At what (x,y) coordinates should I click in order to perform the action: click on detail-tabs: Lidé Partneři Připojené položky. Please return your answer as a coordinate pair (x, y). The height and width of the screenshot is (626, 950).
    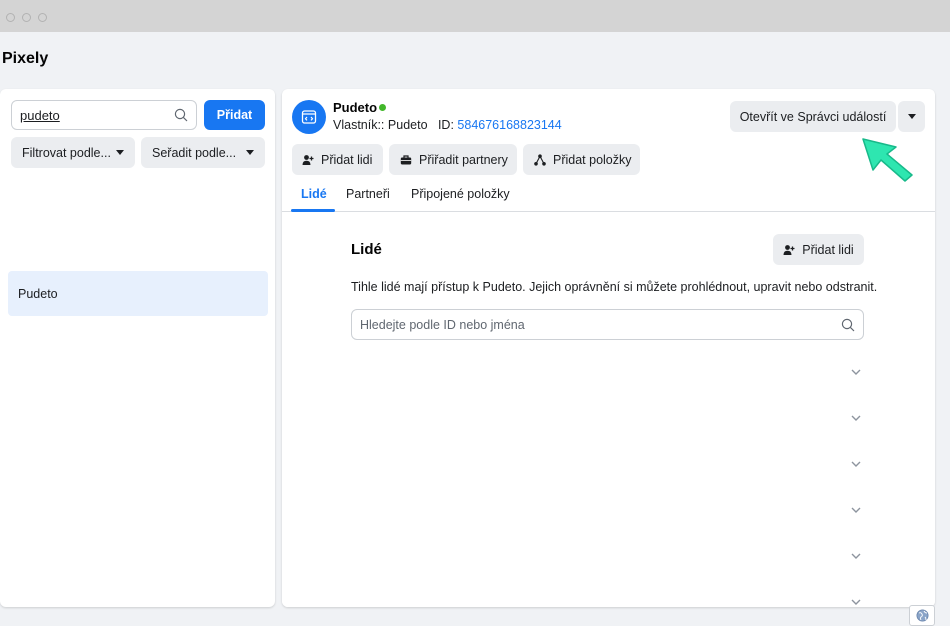
    Looking at the image, I should click on (608, 196).